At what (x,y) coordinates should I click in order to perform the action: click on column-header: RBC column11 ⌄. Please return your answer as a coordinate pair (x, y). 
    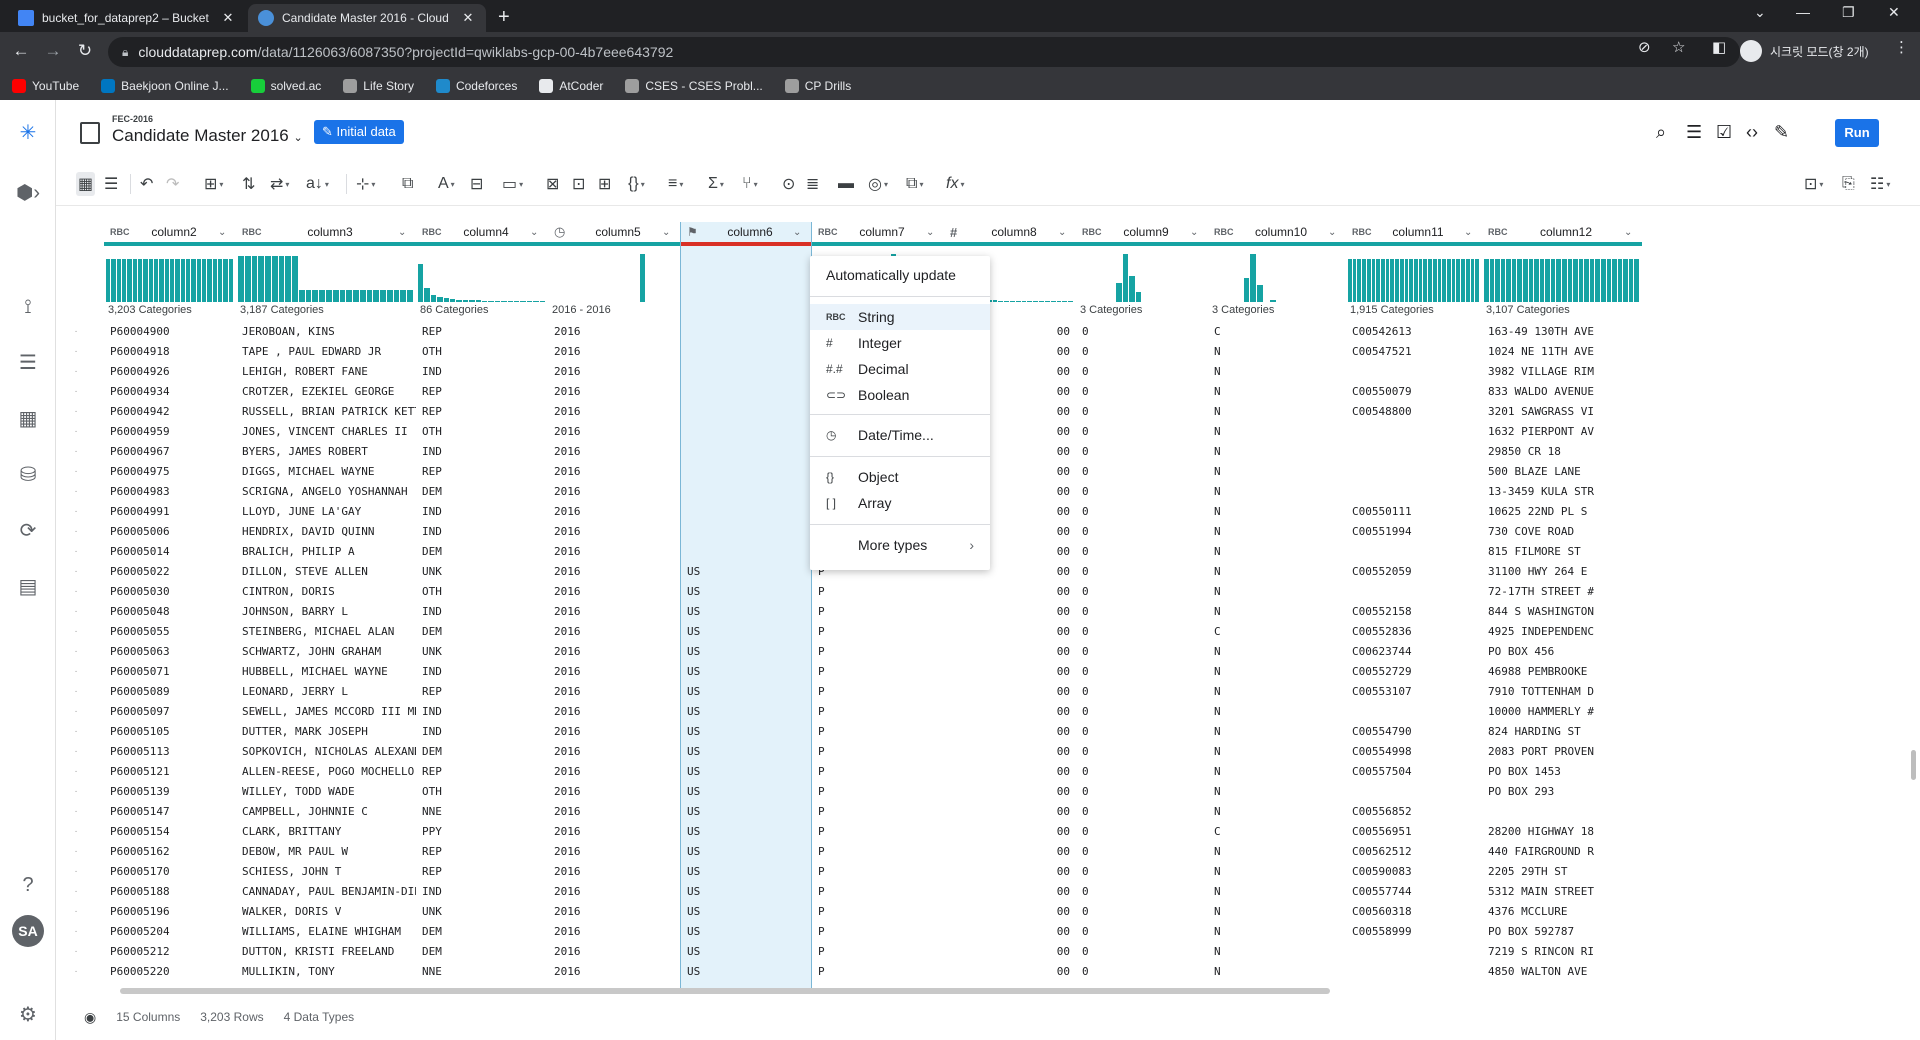
    Looking at the image, I should click on (1414, 234).